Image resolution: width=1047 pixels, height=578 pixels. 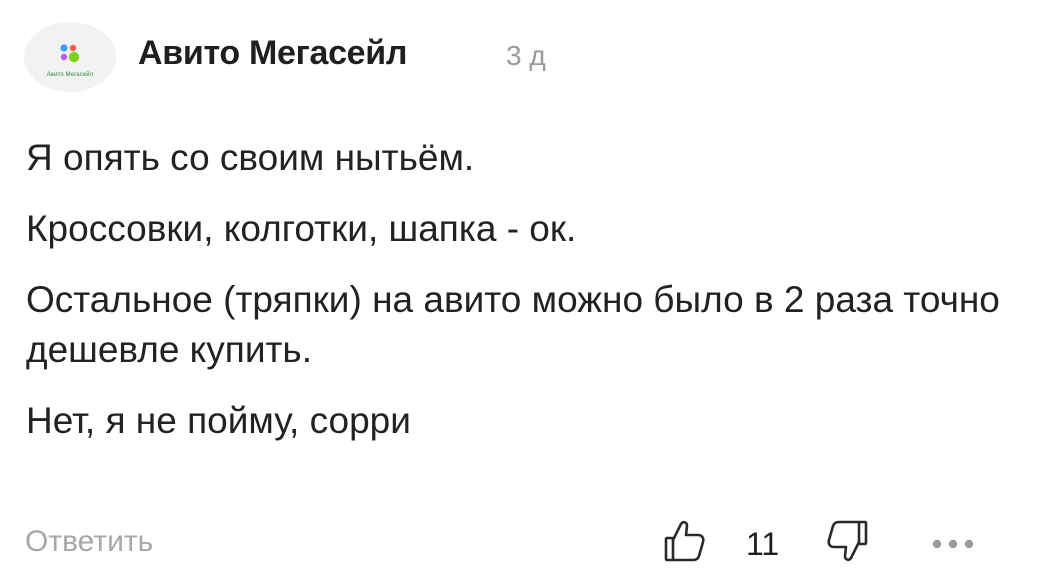 I want to click on comment-paragraph: Я опять со своим нытьём., so click(x=250, y=157).